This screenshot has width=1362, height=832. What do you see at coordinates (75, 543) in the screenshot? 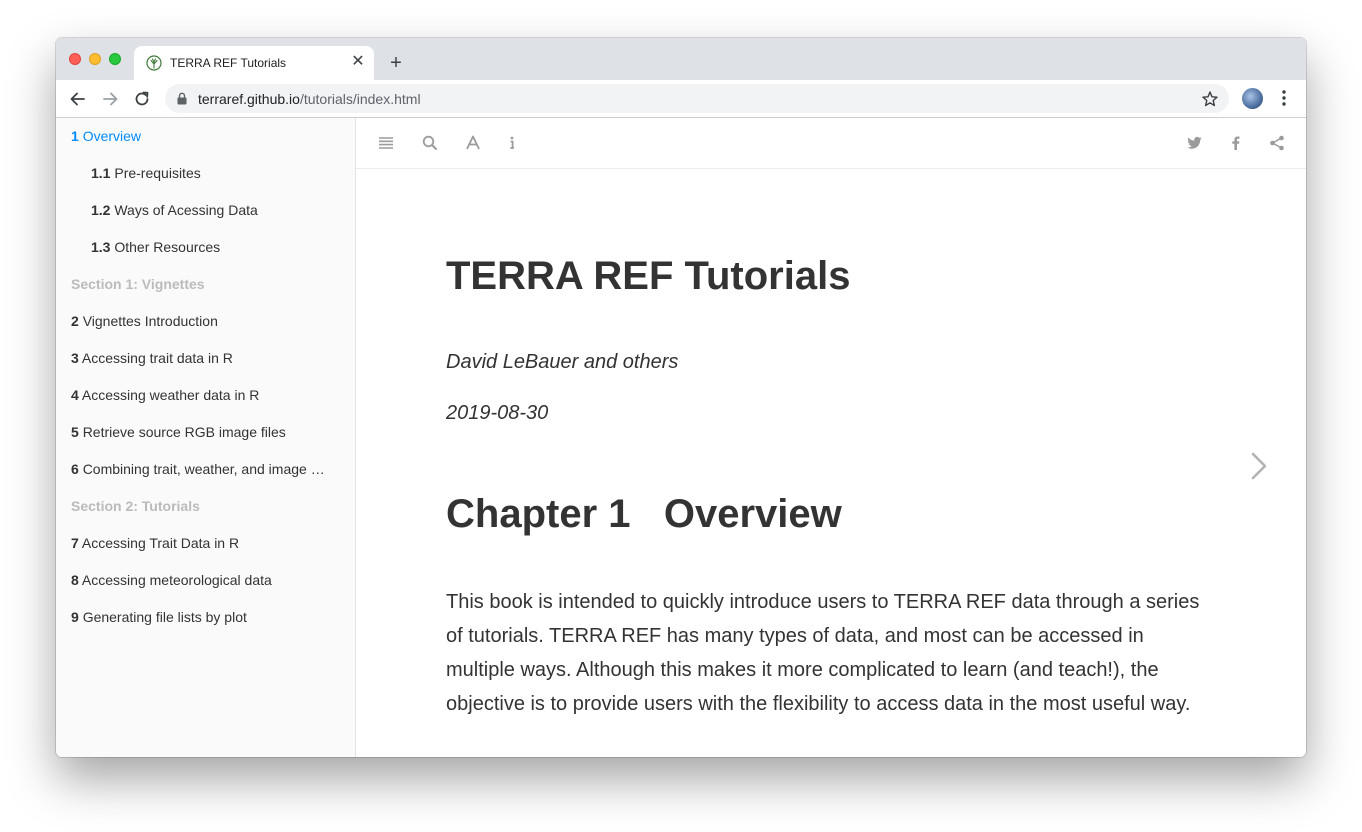
I see `toc-item-number: 7` at bounding box center [75, 543].